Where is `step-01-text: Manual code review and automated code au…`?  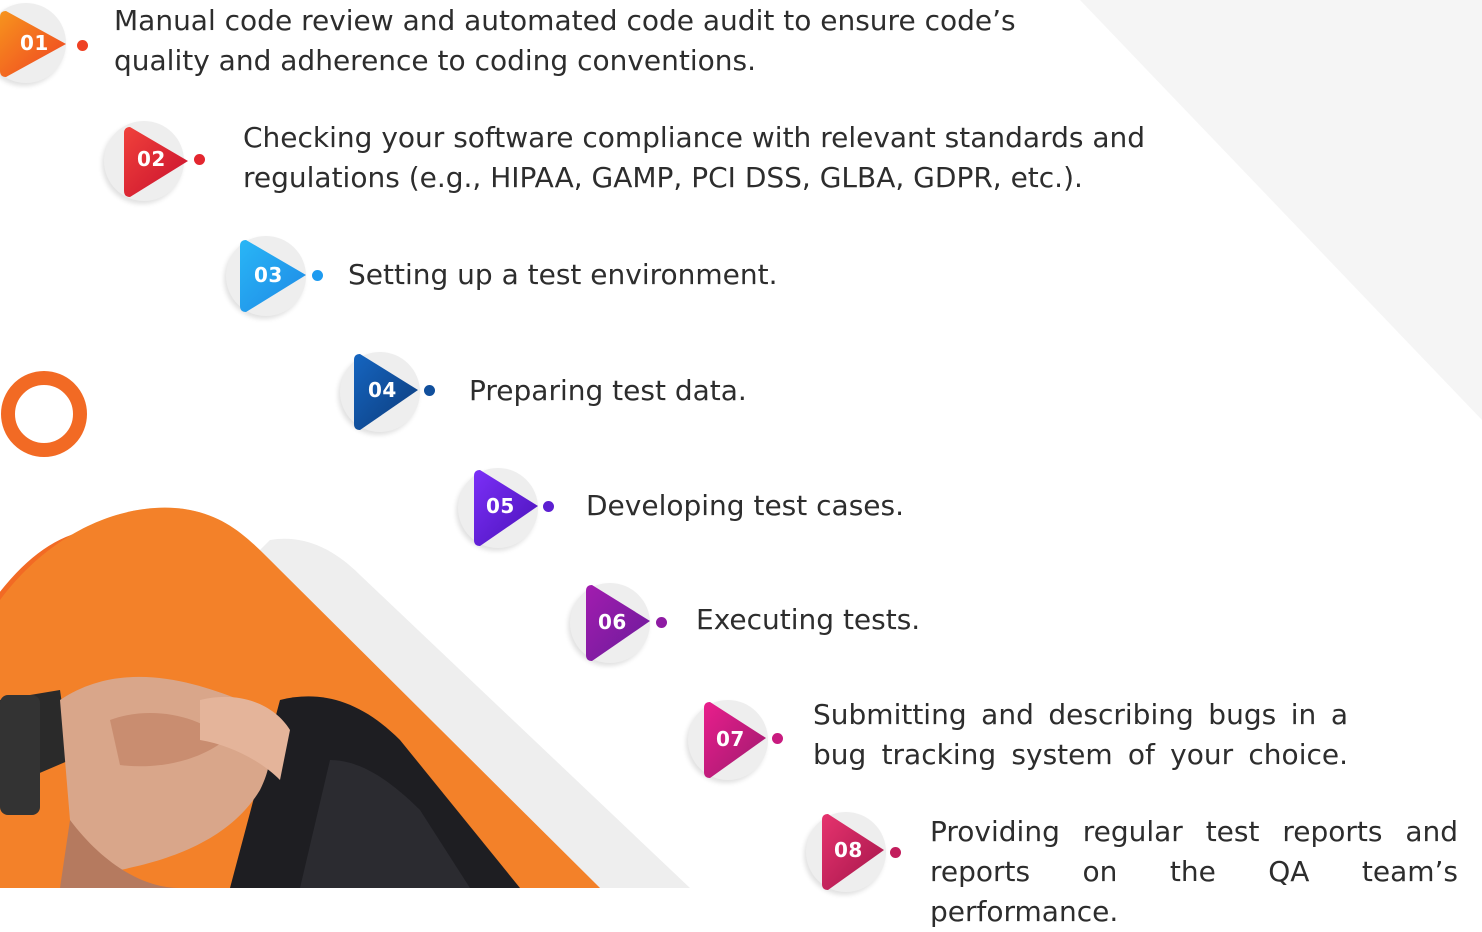
step-01-text: Manual code review and automated code au… is located at coordinates (565, 40).